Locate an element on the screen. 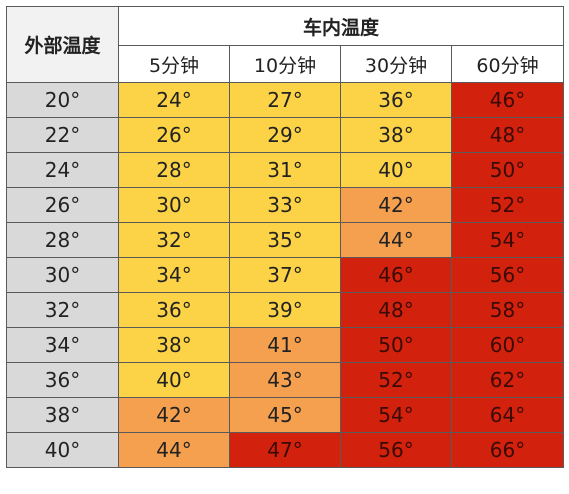 This screenshot has width=569, height=494. table-row: 30° 34° 37° 46° 56° is located at coordinates (285, 275).